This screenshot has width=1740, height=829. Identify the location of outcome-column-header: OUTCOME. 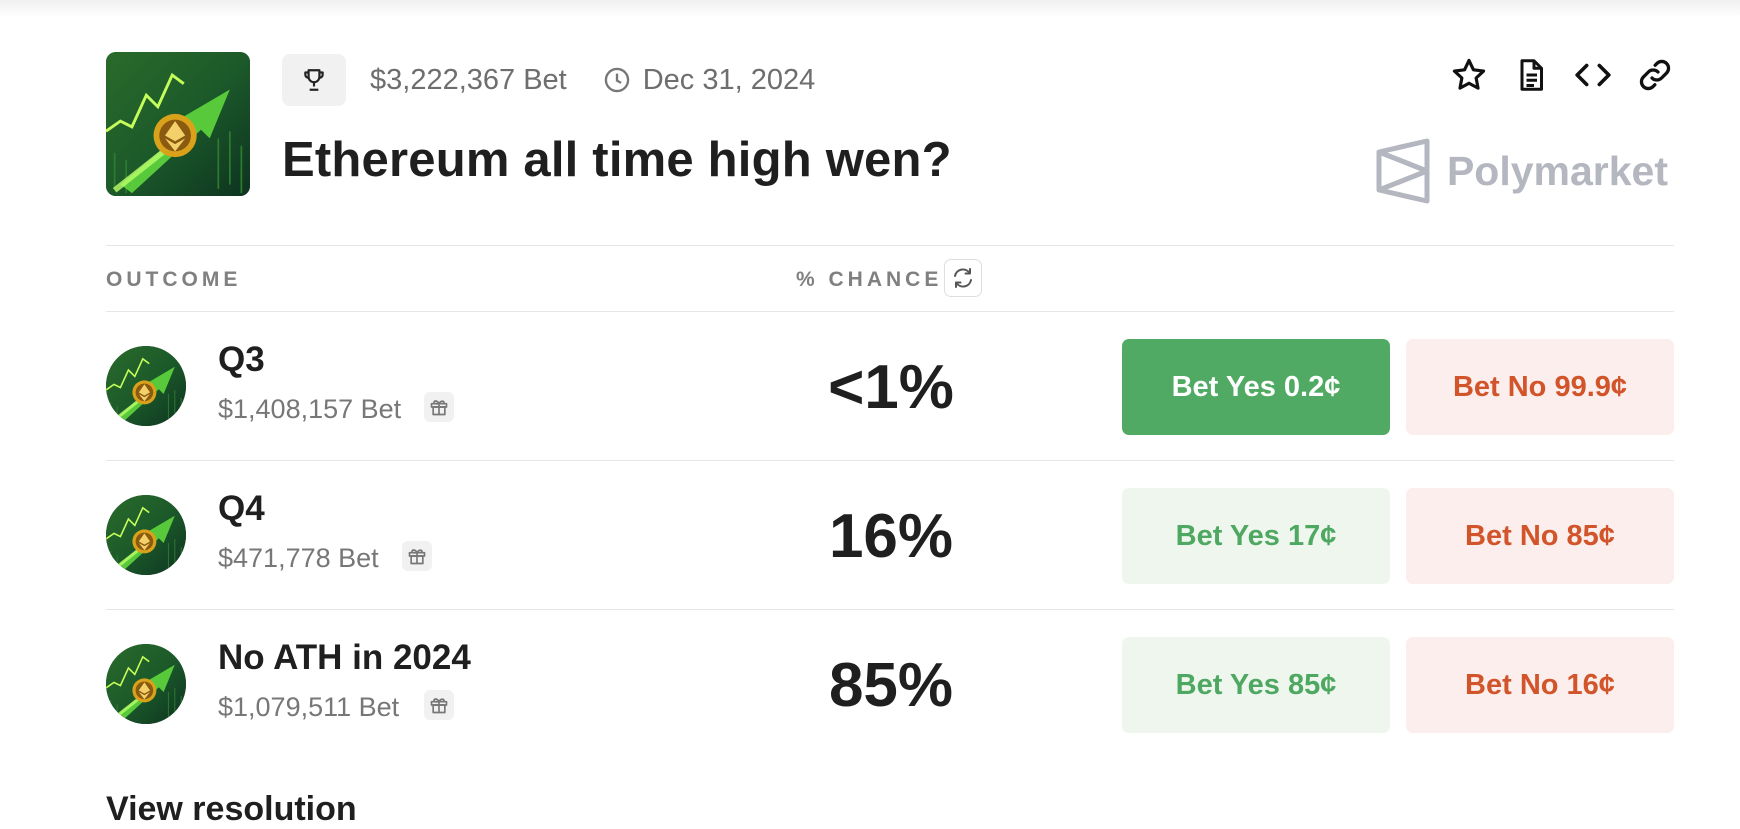
(174, 279).